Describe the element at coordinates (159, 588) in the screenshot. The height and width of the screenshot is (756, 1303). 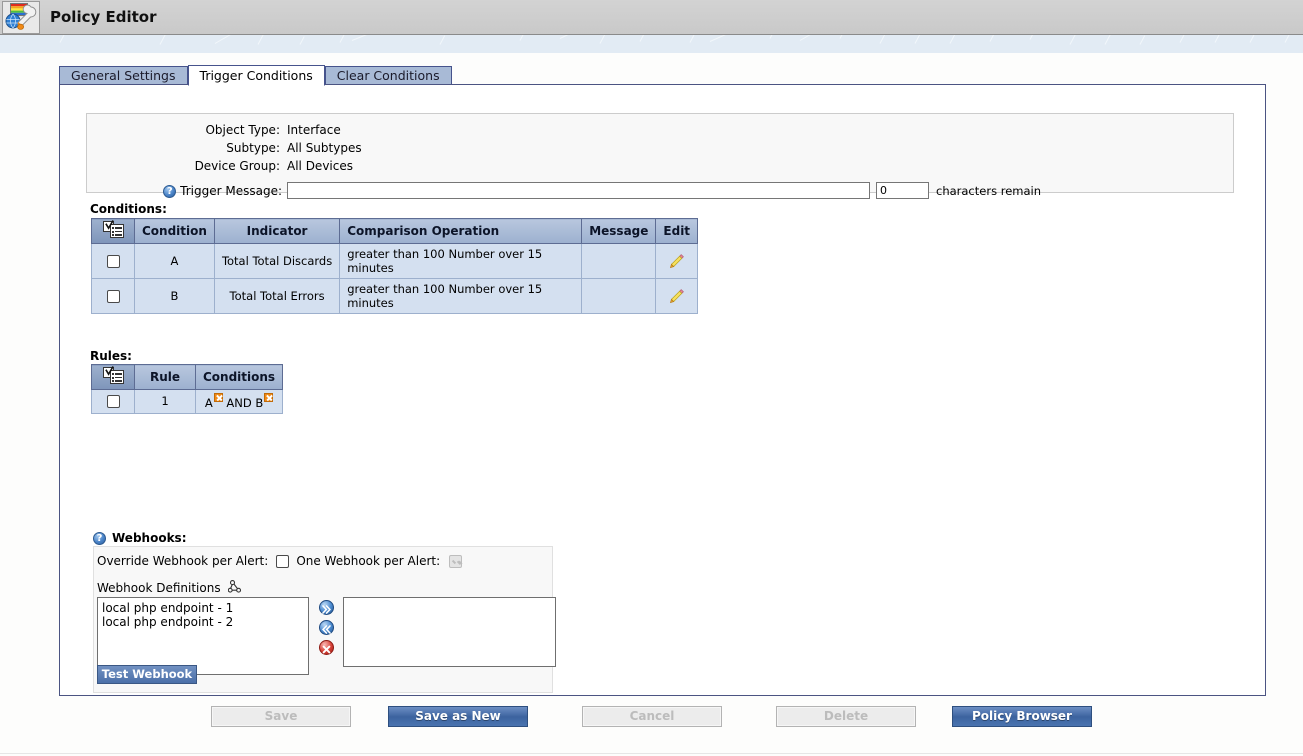
I see `webhook-definitions-label: Webhook Definitions` at that location.